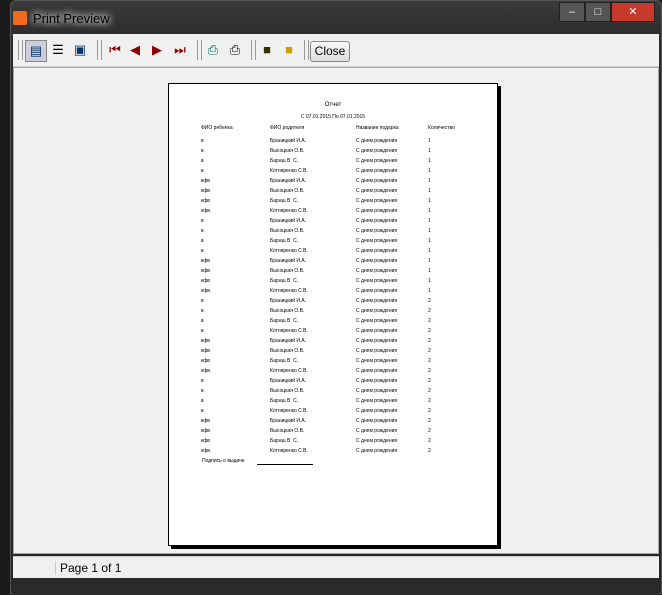 This screenshot has width=662, height=595. Describe the element at coordinates (267, 50) in the screenshot. I see `save-icon: ■` at that location.